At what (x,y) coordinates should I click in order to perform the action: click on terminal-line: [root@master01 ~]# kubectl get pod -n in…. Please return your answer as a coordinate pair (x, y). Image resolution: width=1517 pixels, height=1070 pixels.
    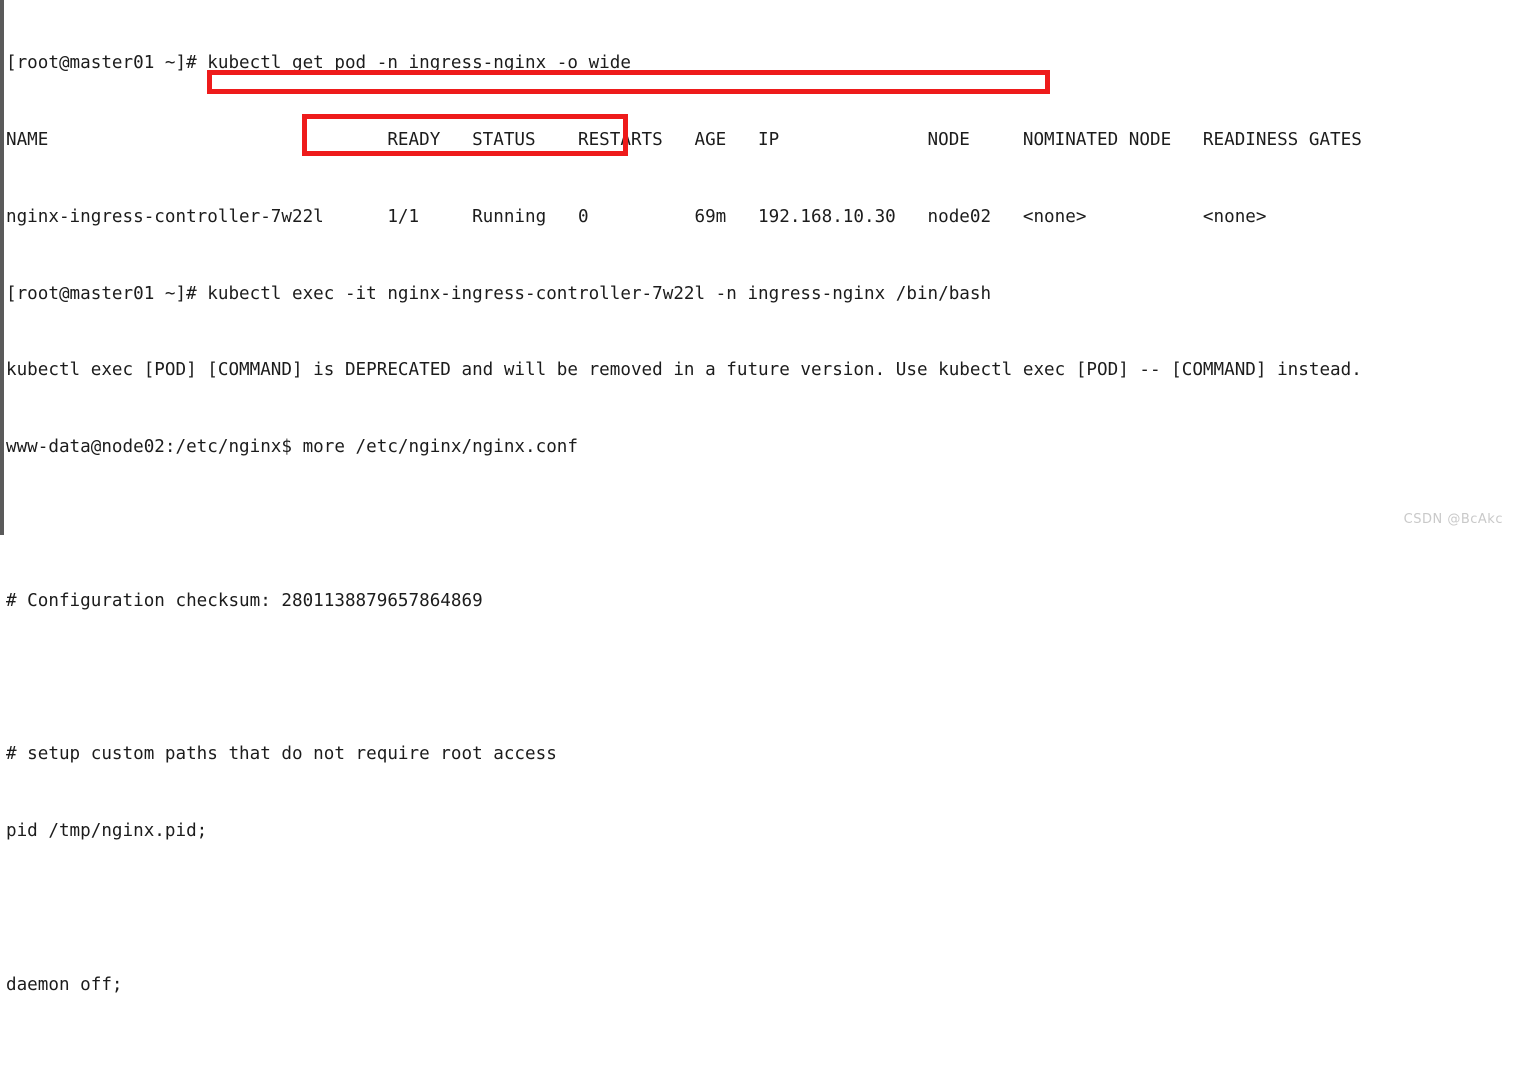
    Looking at the image, I should click on (318, 63).